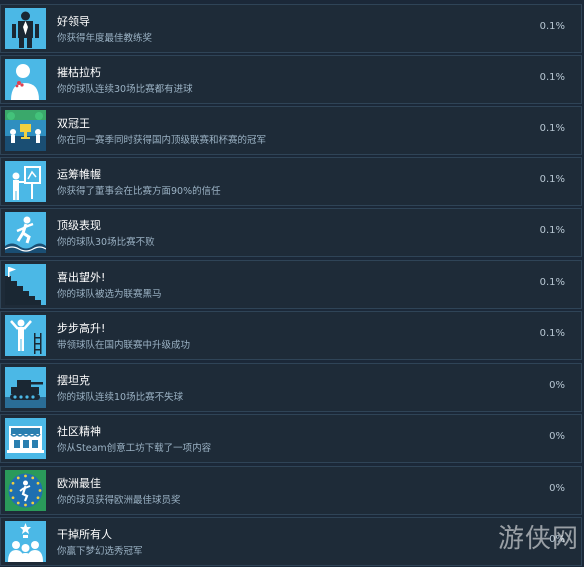 This screenshot has width=584, height=567. Describe the element at coordinates (162, 140) in the screenshot. I see `achievement-description: 你在同一赛季同时获得国内顶级联赛和杯赛的冠军` at that location.